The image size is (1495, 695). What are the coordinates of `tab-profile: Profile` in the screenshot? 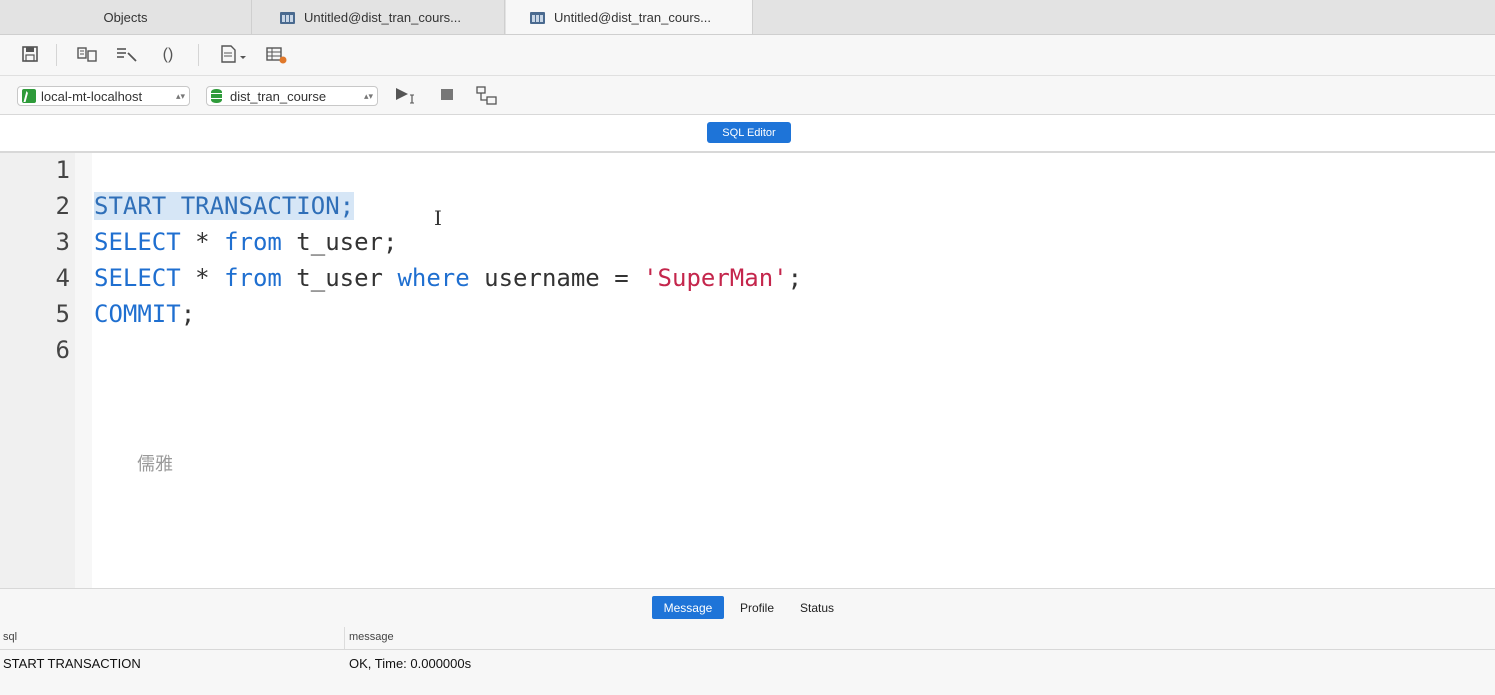 It's located at (757, 607).